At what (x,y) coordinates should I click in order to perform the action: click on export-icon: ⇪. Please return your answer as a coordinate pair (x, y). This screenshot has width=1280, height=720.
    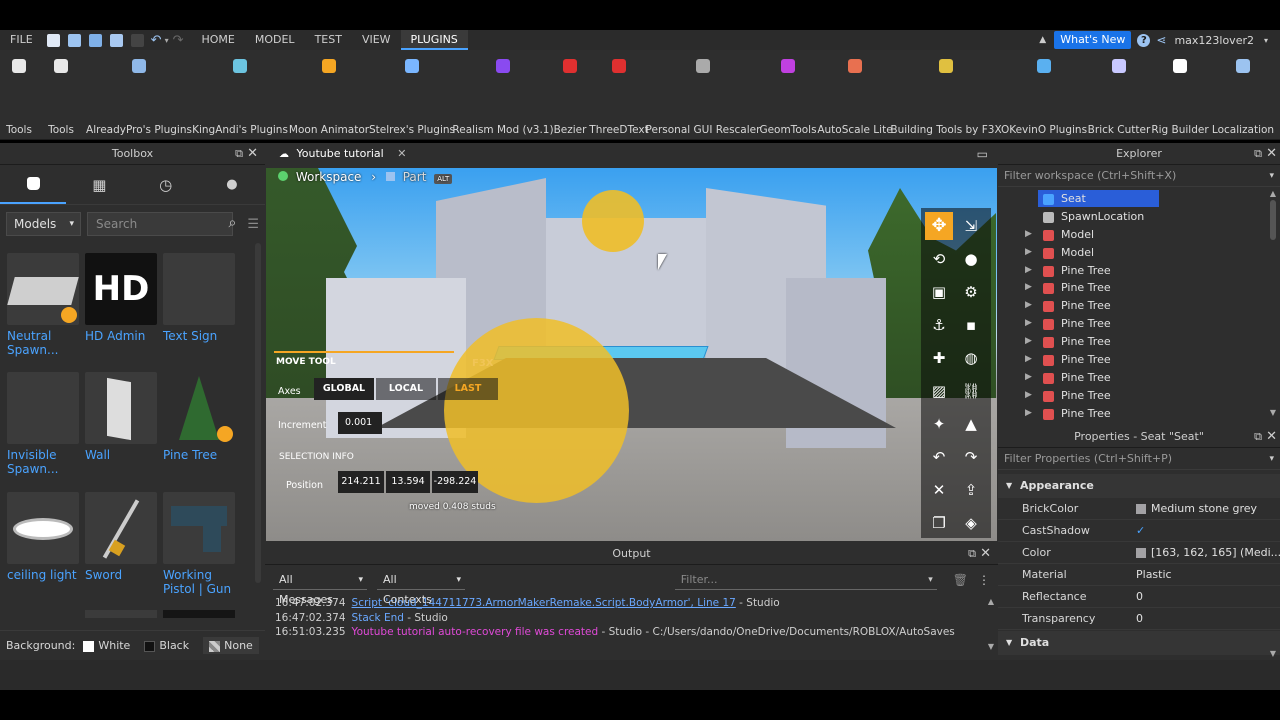
    Looking at the image, I should click on (971, 490).